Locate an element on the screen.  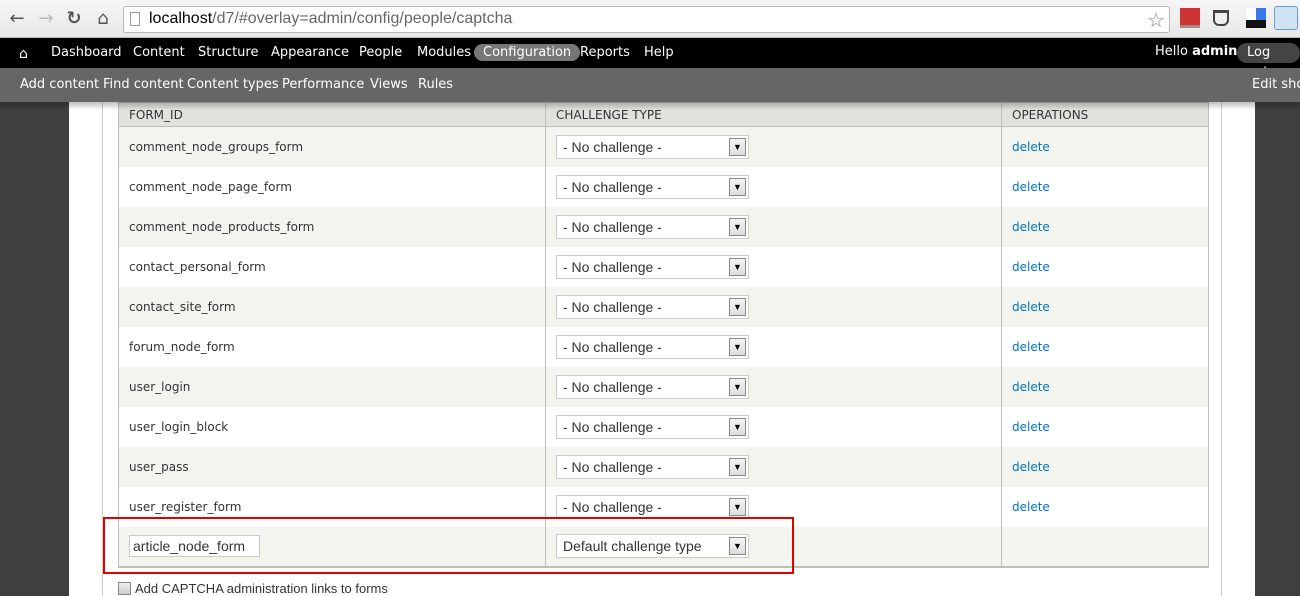
screen-capture-icon is located at coordinates (1286, 18).